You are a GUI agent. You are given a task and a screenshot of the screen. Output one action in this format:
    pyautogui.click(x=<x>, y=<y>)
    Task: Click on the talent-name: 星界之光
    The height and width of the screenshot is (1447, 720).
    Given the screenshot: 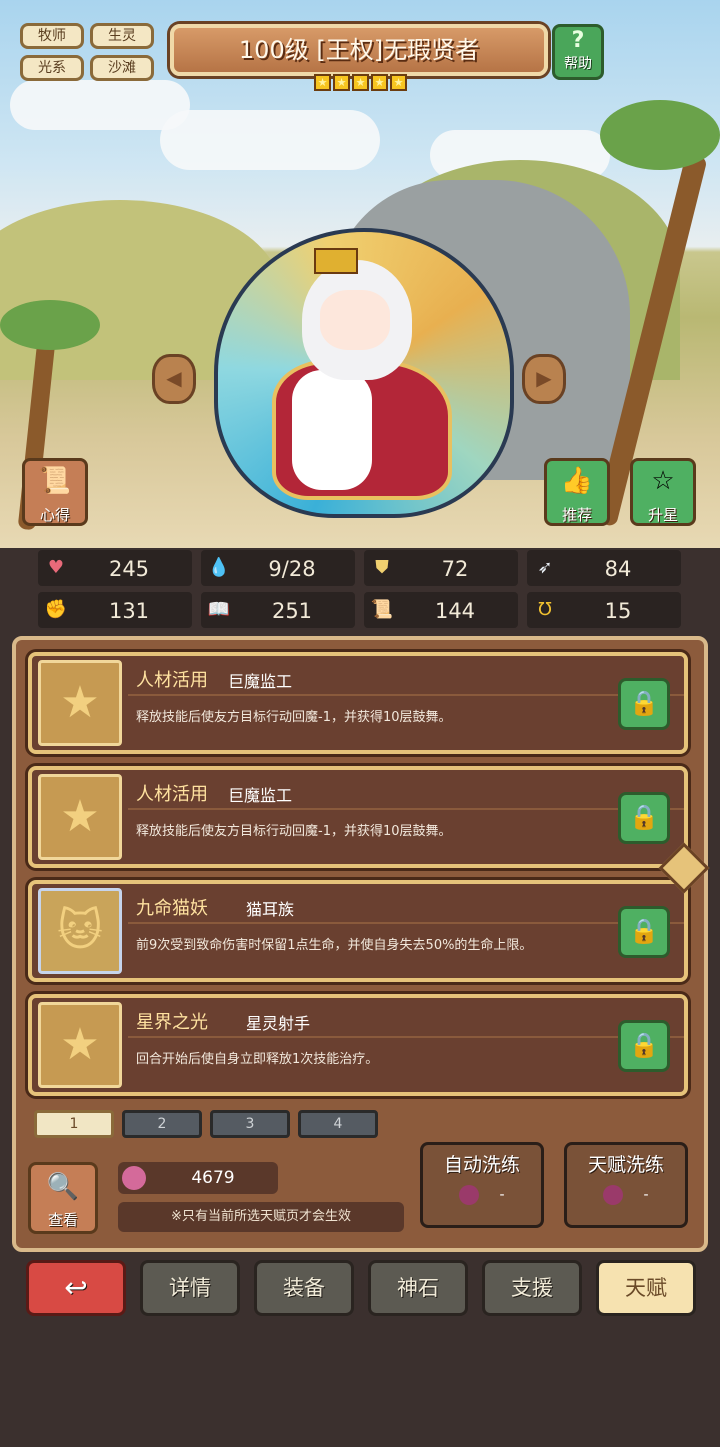 What is the action you would take?
    pyautogui.click(x=172, y=1022)
    